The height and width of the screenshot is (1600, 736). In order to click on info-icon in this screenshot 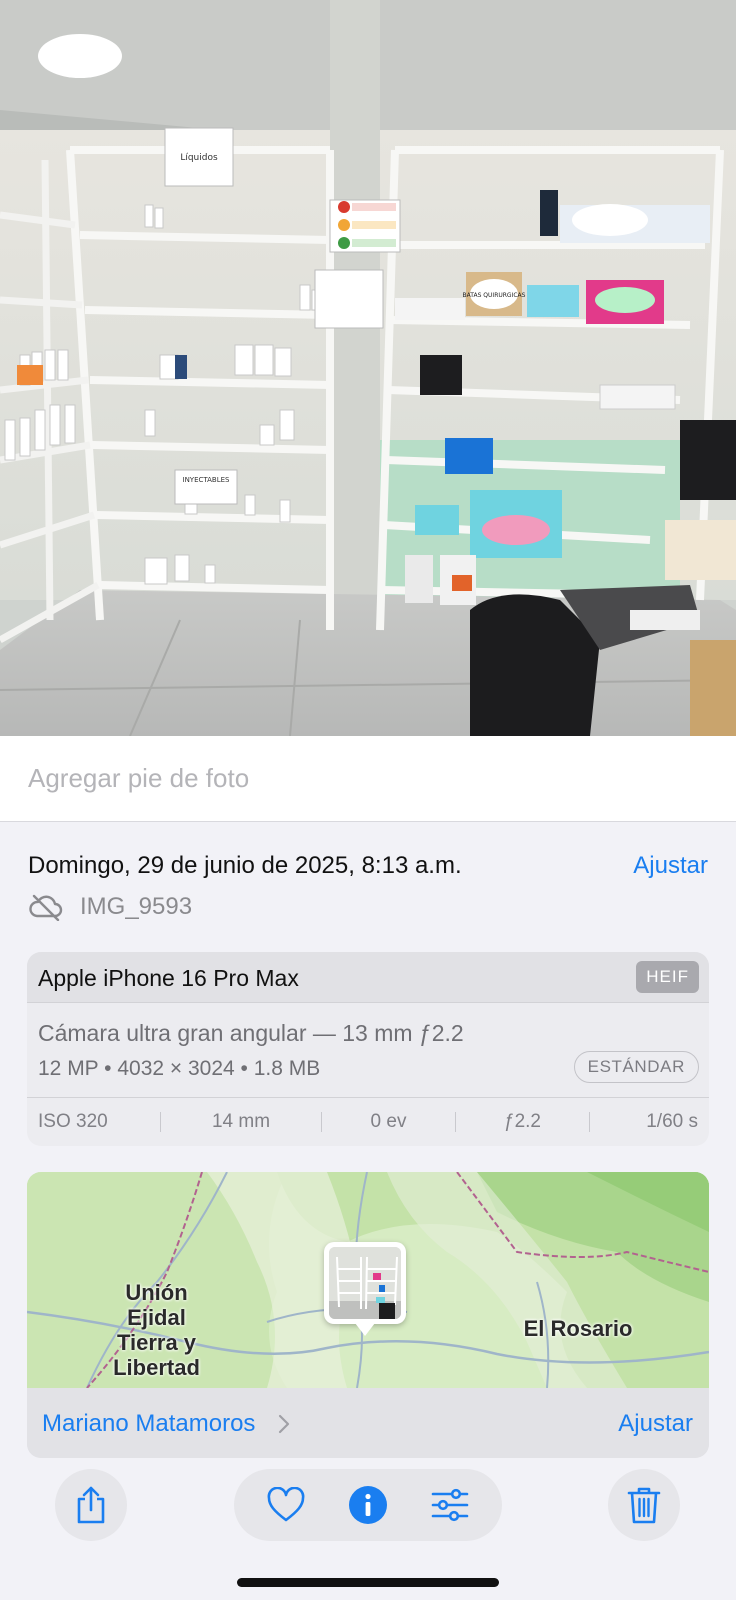, I will do `click(368, 1505)`.